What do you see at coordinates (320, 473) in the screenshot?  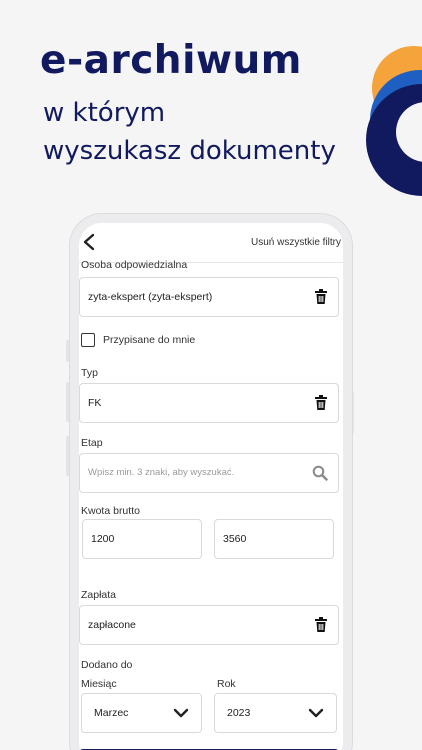 I see `search-icon` at bounding box center [320, 473].